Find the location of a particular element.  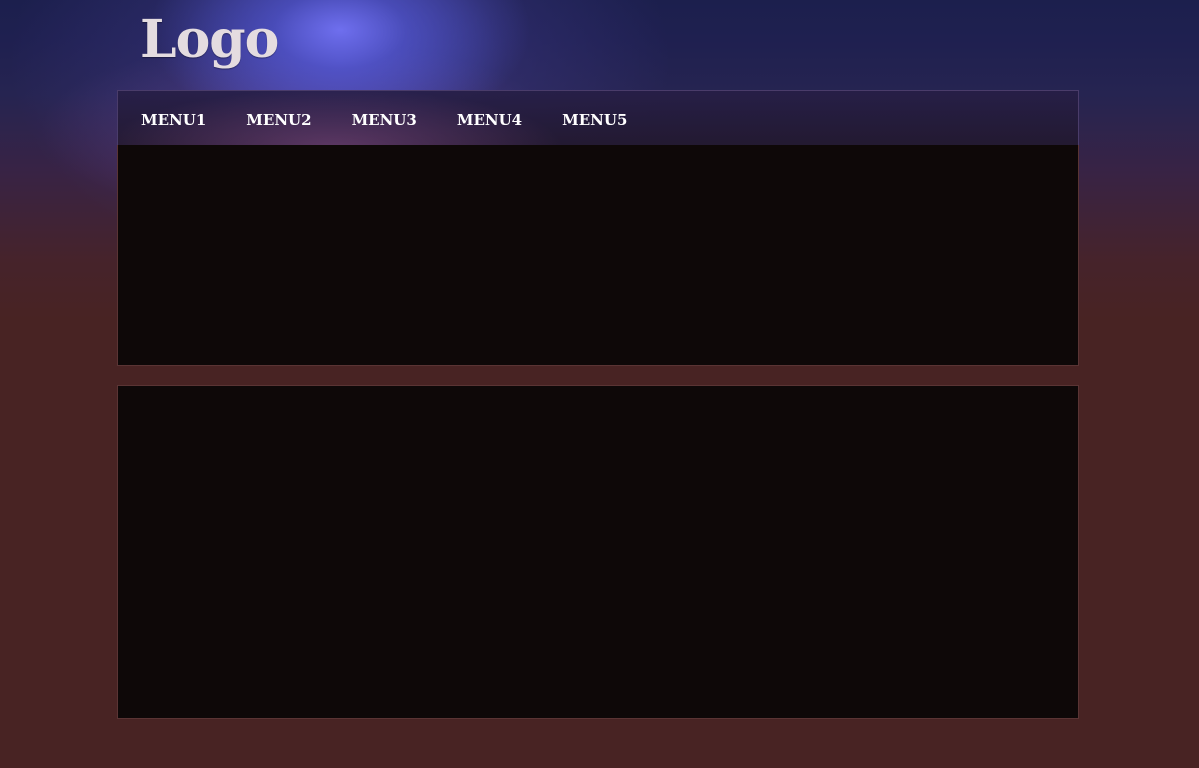

nav-item-menu4: MENU4 is located at coordinates (489, 118).